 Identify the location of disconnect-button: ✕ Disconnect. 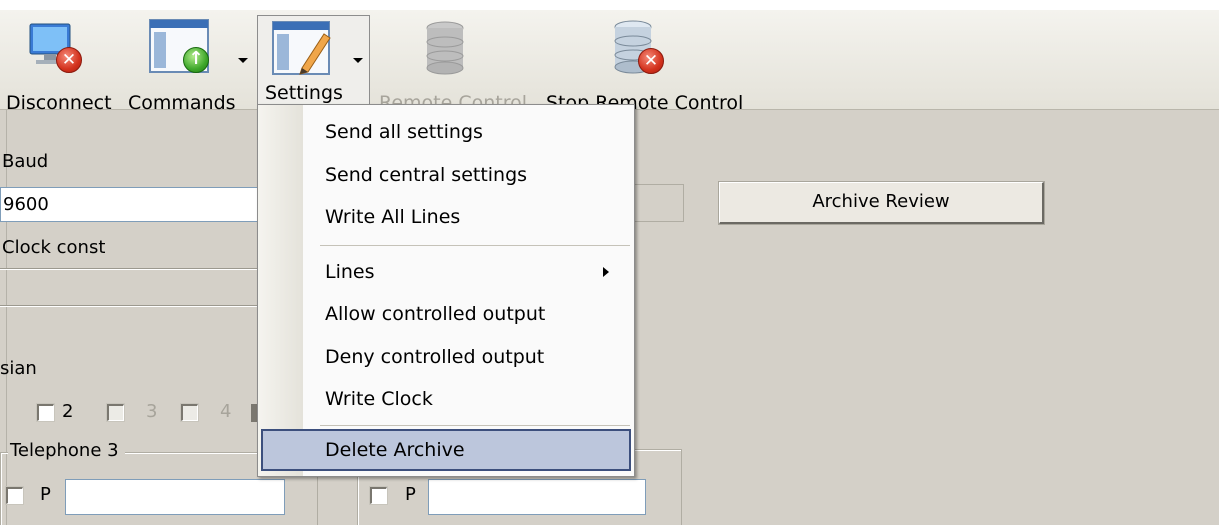
(59, 62).